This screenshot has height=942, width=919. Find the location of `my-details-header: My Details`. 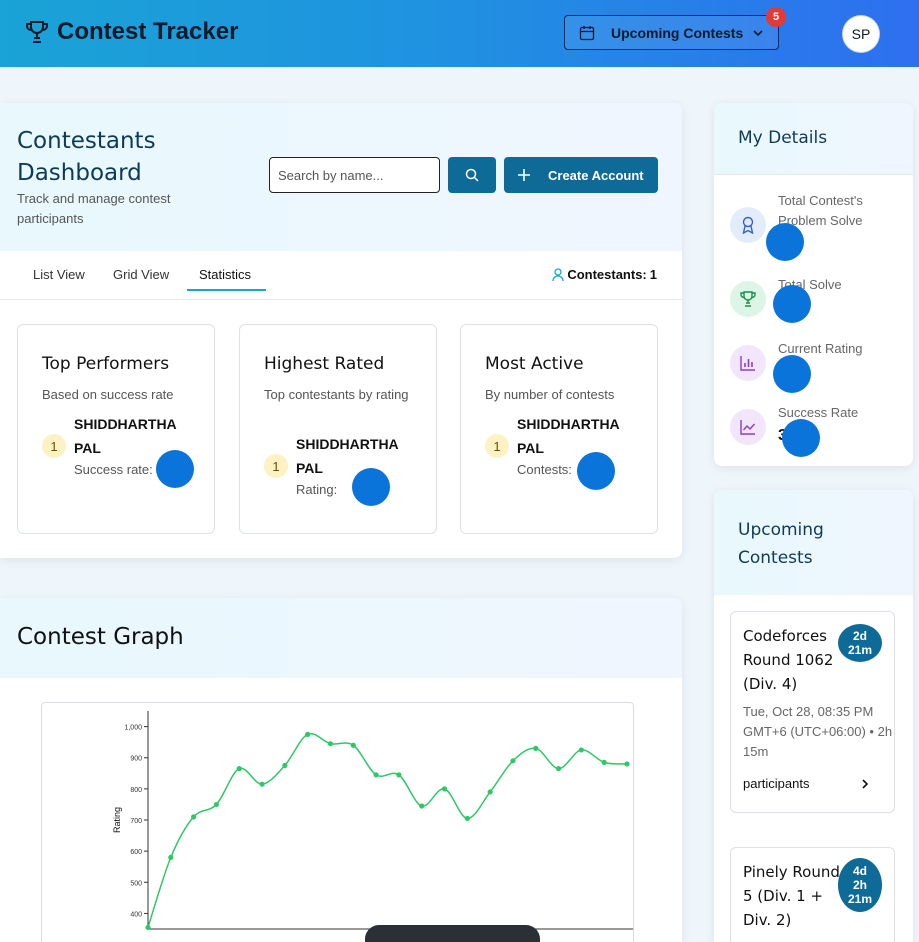

my-details-header: My Details is located at coordinates (813, 139).